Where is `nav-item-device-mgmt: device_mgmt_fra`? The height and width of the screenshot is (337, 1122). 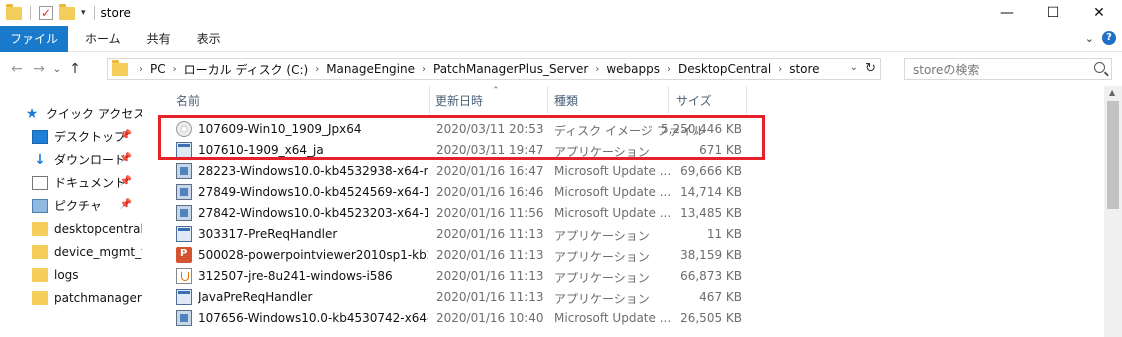
nav-item-device-mgmt: device_mgmt_fra is located at coordinates (76, 251).